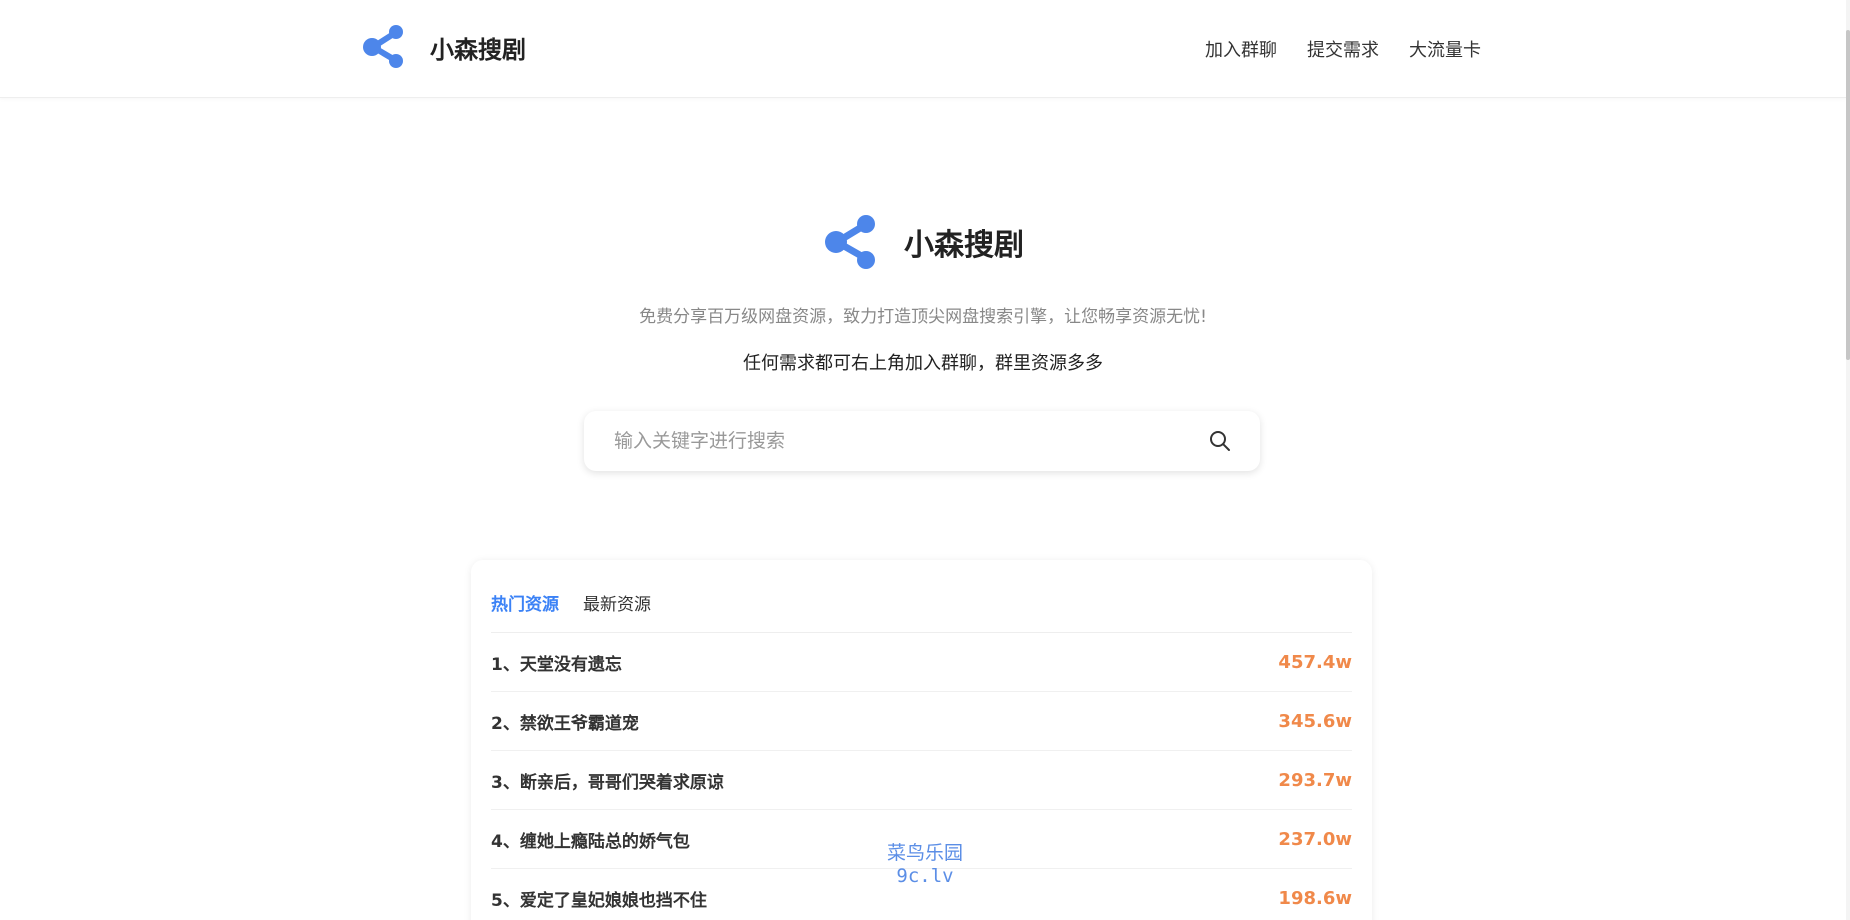 The height and width of the screenshot is (920, 1850). What do you see at coordinates (923, 49) in the screenshot?
I see `top-header: 小森搜剧 加入群聊 提交需求 大流量卡` at bounding box center [923, 49].